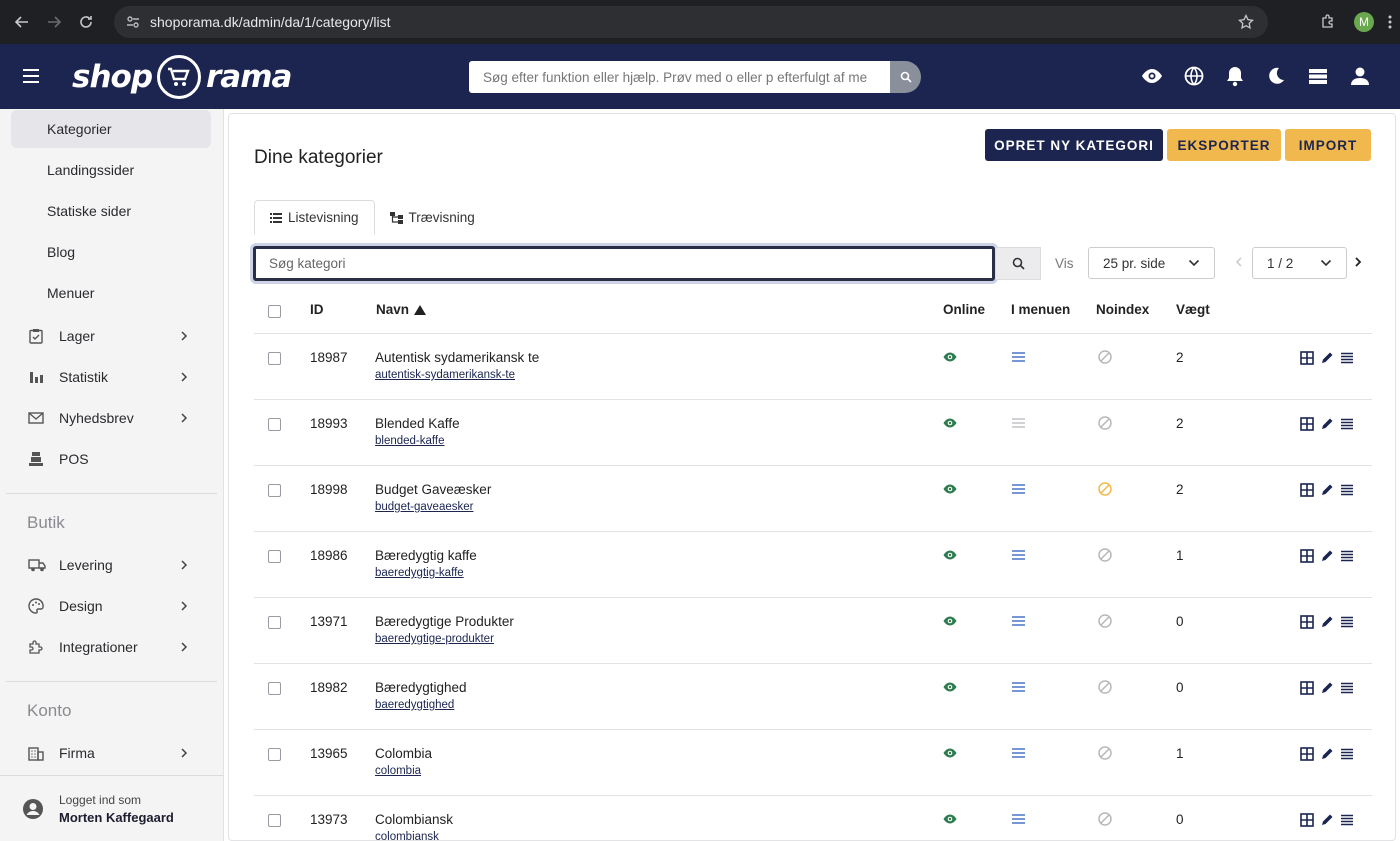 Image resolution: width=1400 pixels, height=841 pixels. What do you see at coordinates (111, 605) in the screenshot?
I see `sidebar-item-design: Design` at bounding box center [111, 605].